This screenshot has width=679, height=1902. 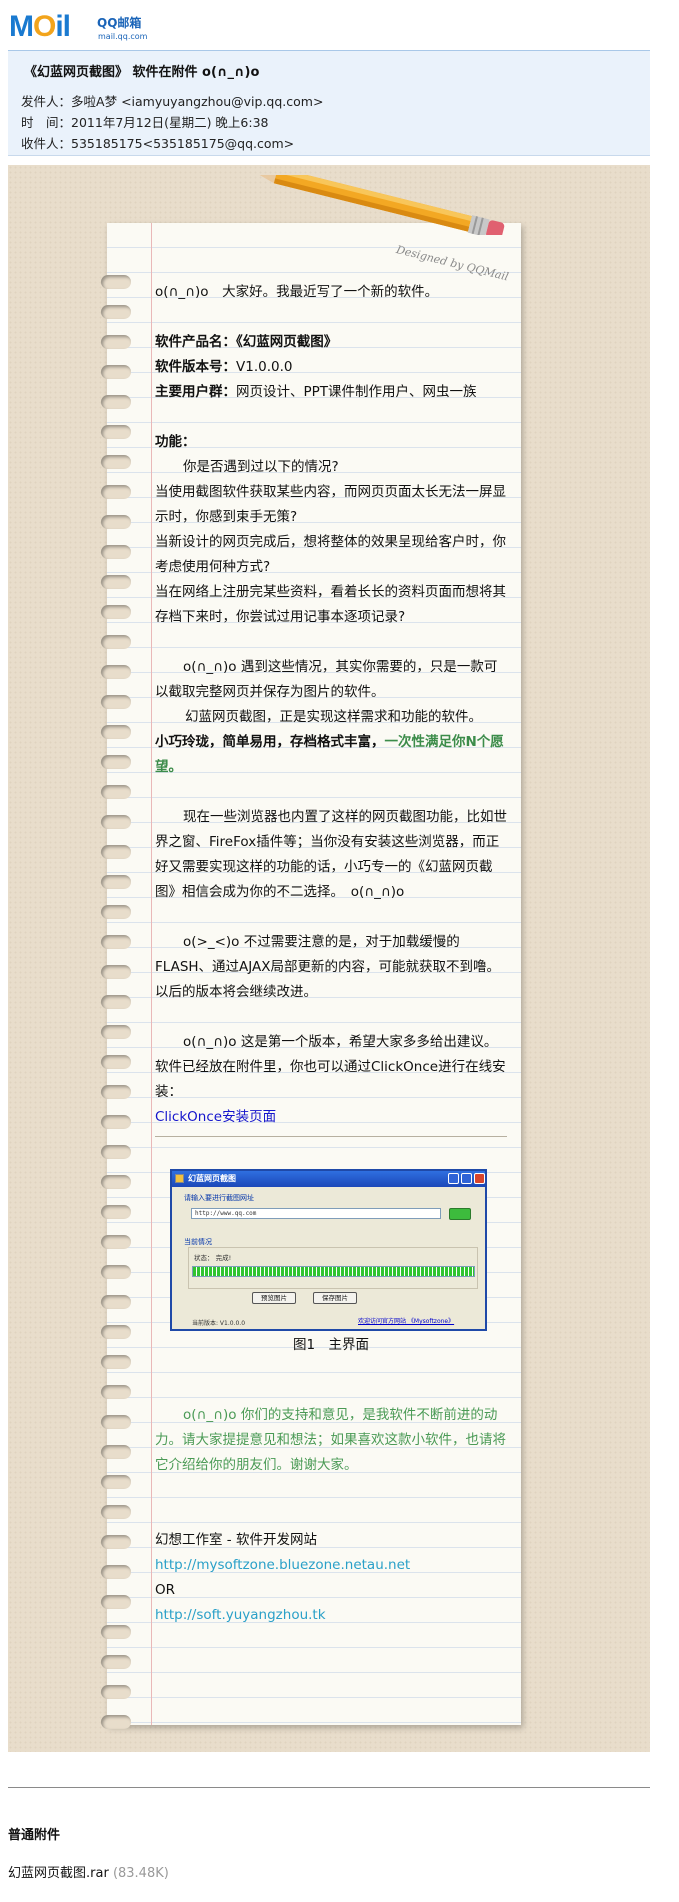 What do you see at coordinates (331, 1615) in the screenshot?
I see `website-link-2: http://soft.yuyangzhou.tk` at bounding box center [331, 1615].